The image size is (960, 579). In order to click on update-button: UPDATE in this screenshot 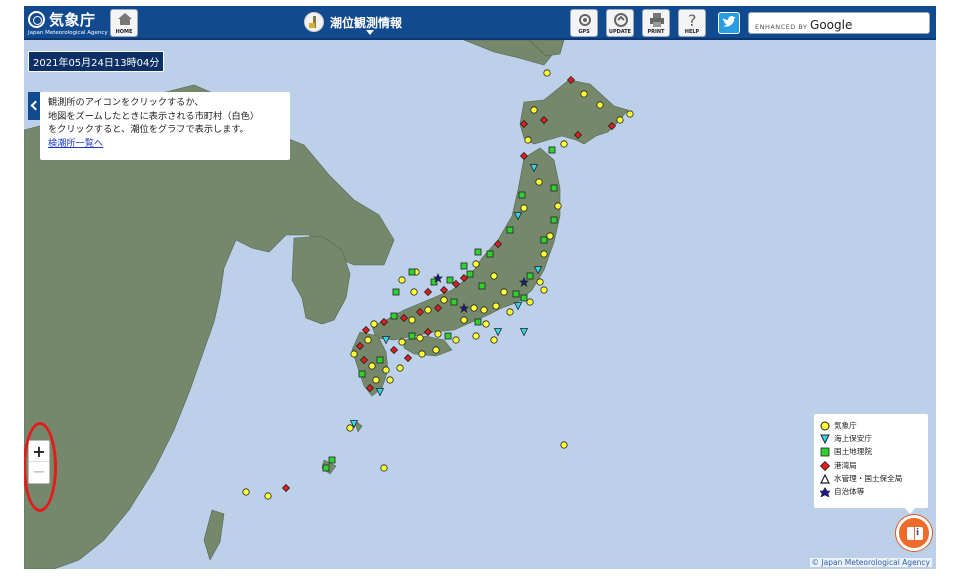, I will do `click(620, 23)`.